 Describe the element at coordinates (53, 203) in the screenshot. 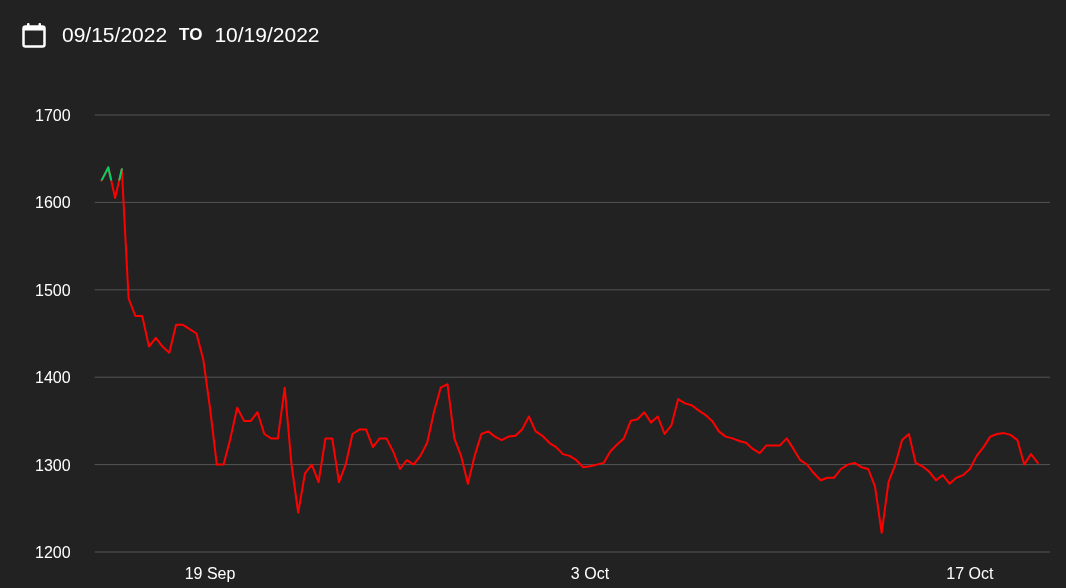

I see `y-axis-label: 1600` at that location.